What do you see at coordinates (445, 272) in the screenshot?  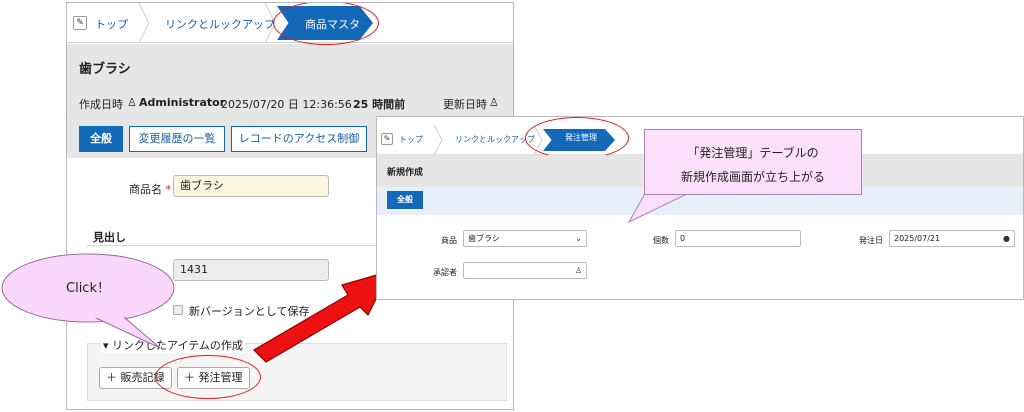 I see `approver-label: 承認者` at bounding box center [445, 272].